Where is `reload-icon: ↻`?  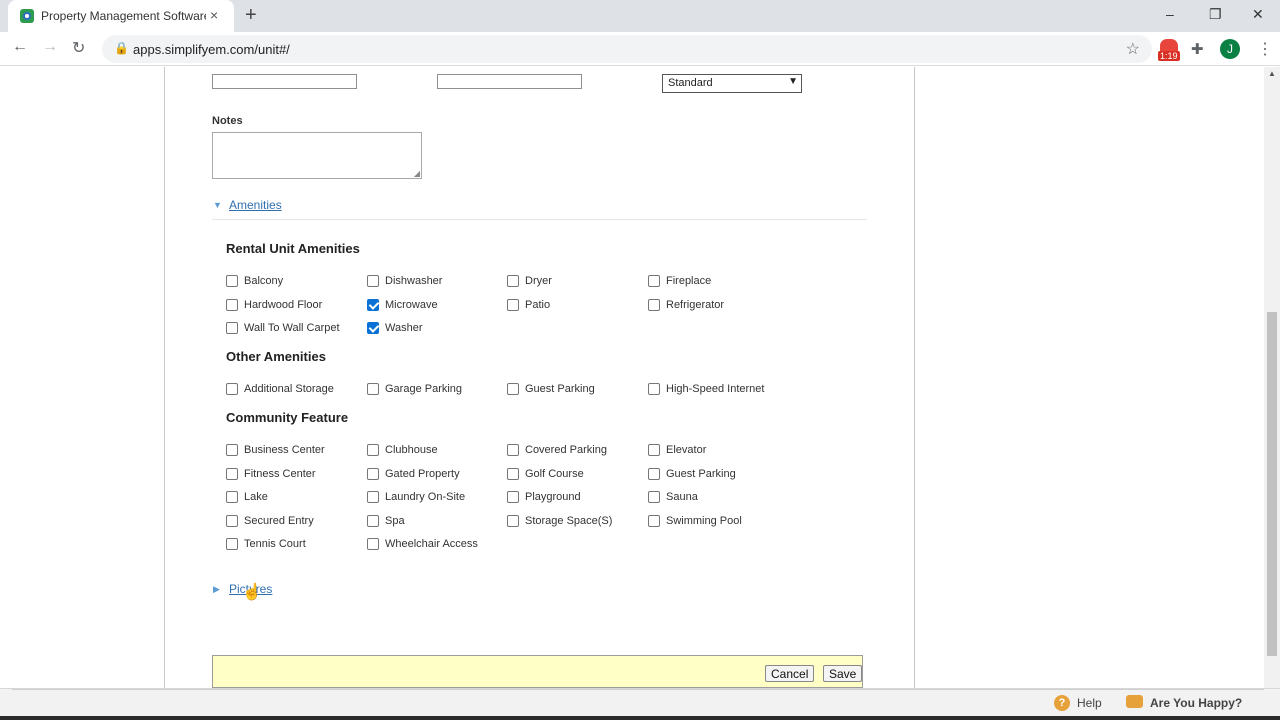 reload-icon: ↻ is located at coordinates (78, 48).